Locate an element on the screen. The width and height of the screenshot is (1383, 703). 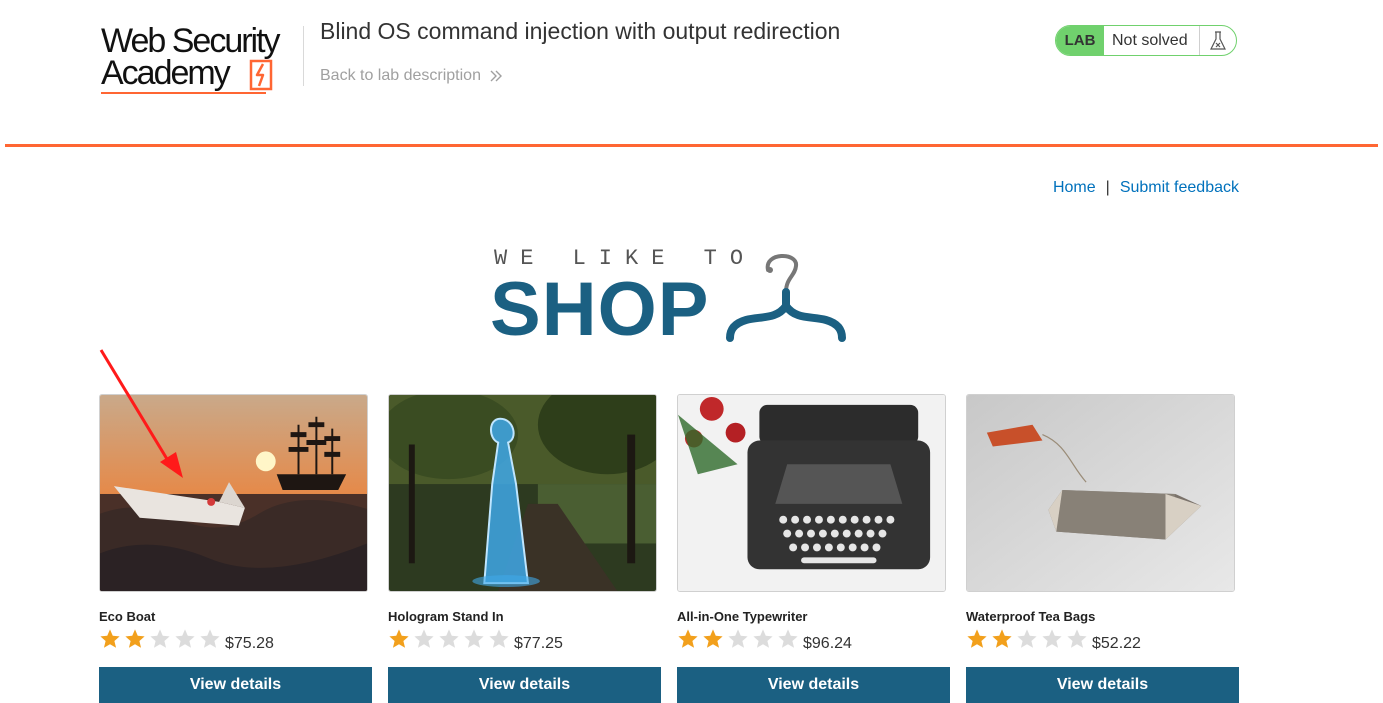
hero-brand: SHOP is located at coordinates (600, 309).